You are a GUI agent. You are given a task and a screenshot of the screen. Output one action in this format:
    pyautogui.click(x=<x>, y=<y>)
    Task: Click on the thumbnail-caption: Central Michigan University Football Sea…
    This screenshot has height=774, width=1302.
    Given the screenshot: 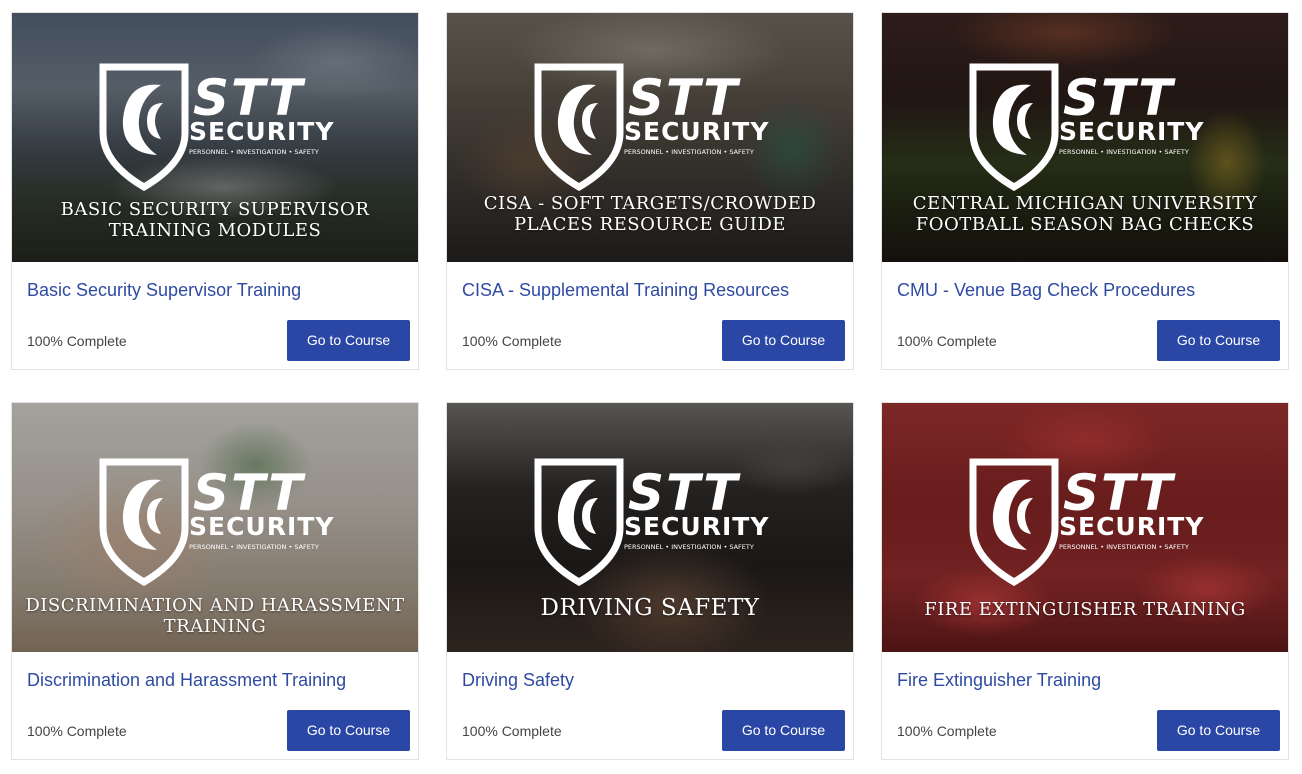 What is the action you would take?
    pyautogui.click(x=1085, y=214)
    